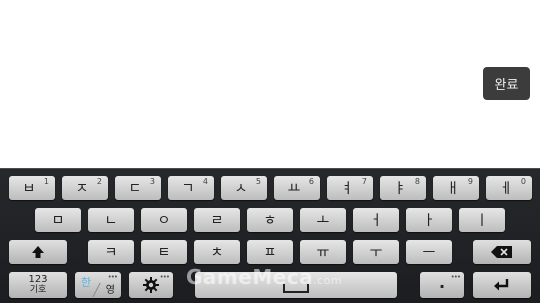  I want to click on key-yu: ㅠ, so click(323, 252).